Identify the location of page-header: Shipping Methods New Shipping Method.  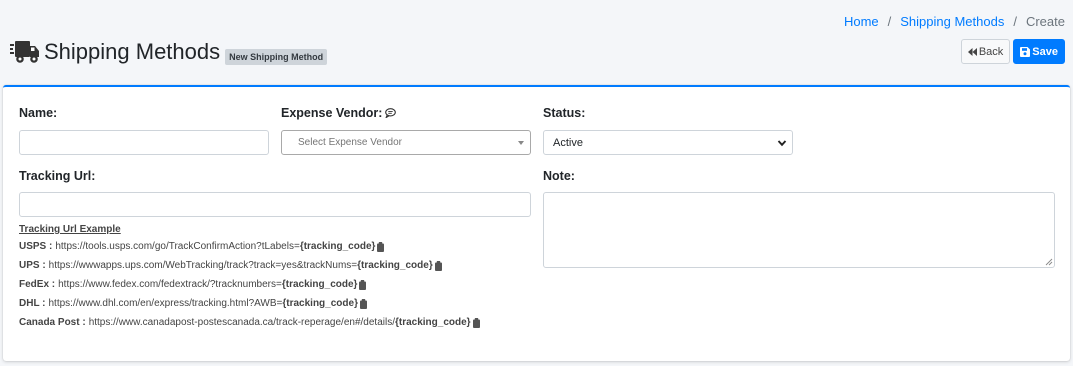
(169, 52).